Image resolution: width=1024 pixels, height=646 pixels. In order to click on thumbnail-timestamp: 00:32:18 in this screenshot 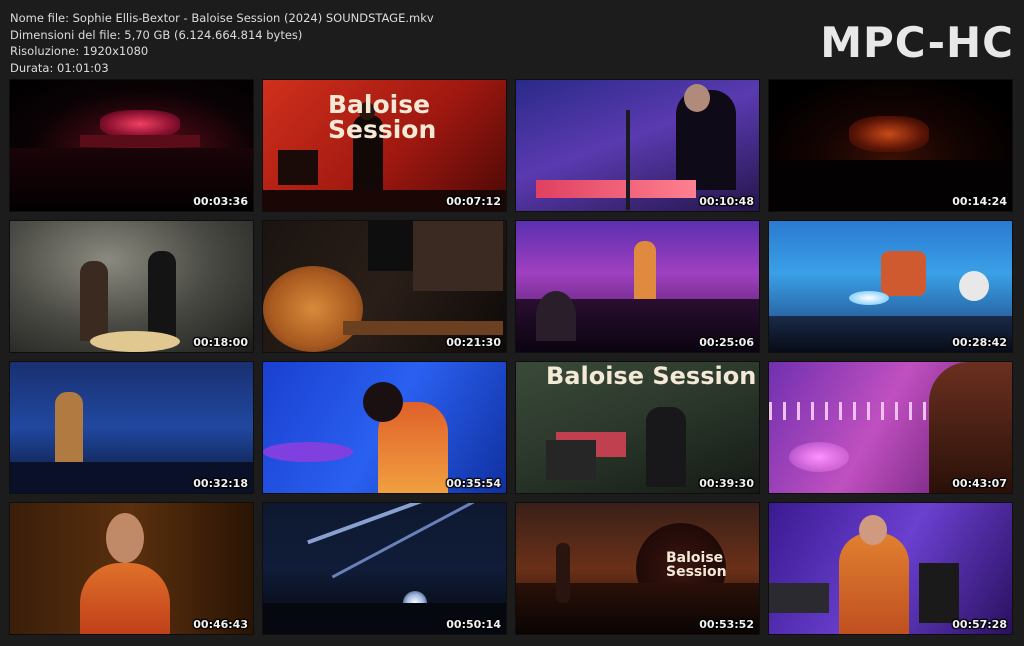, I will do `click(220, 483)`.